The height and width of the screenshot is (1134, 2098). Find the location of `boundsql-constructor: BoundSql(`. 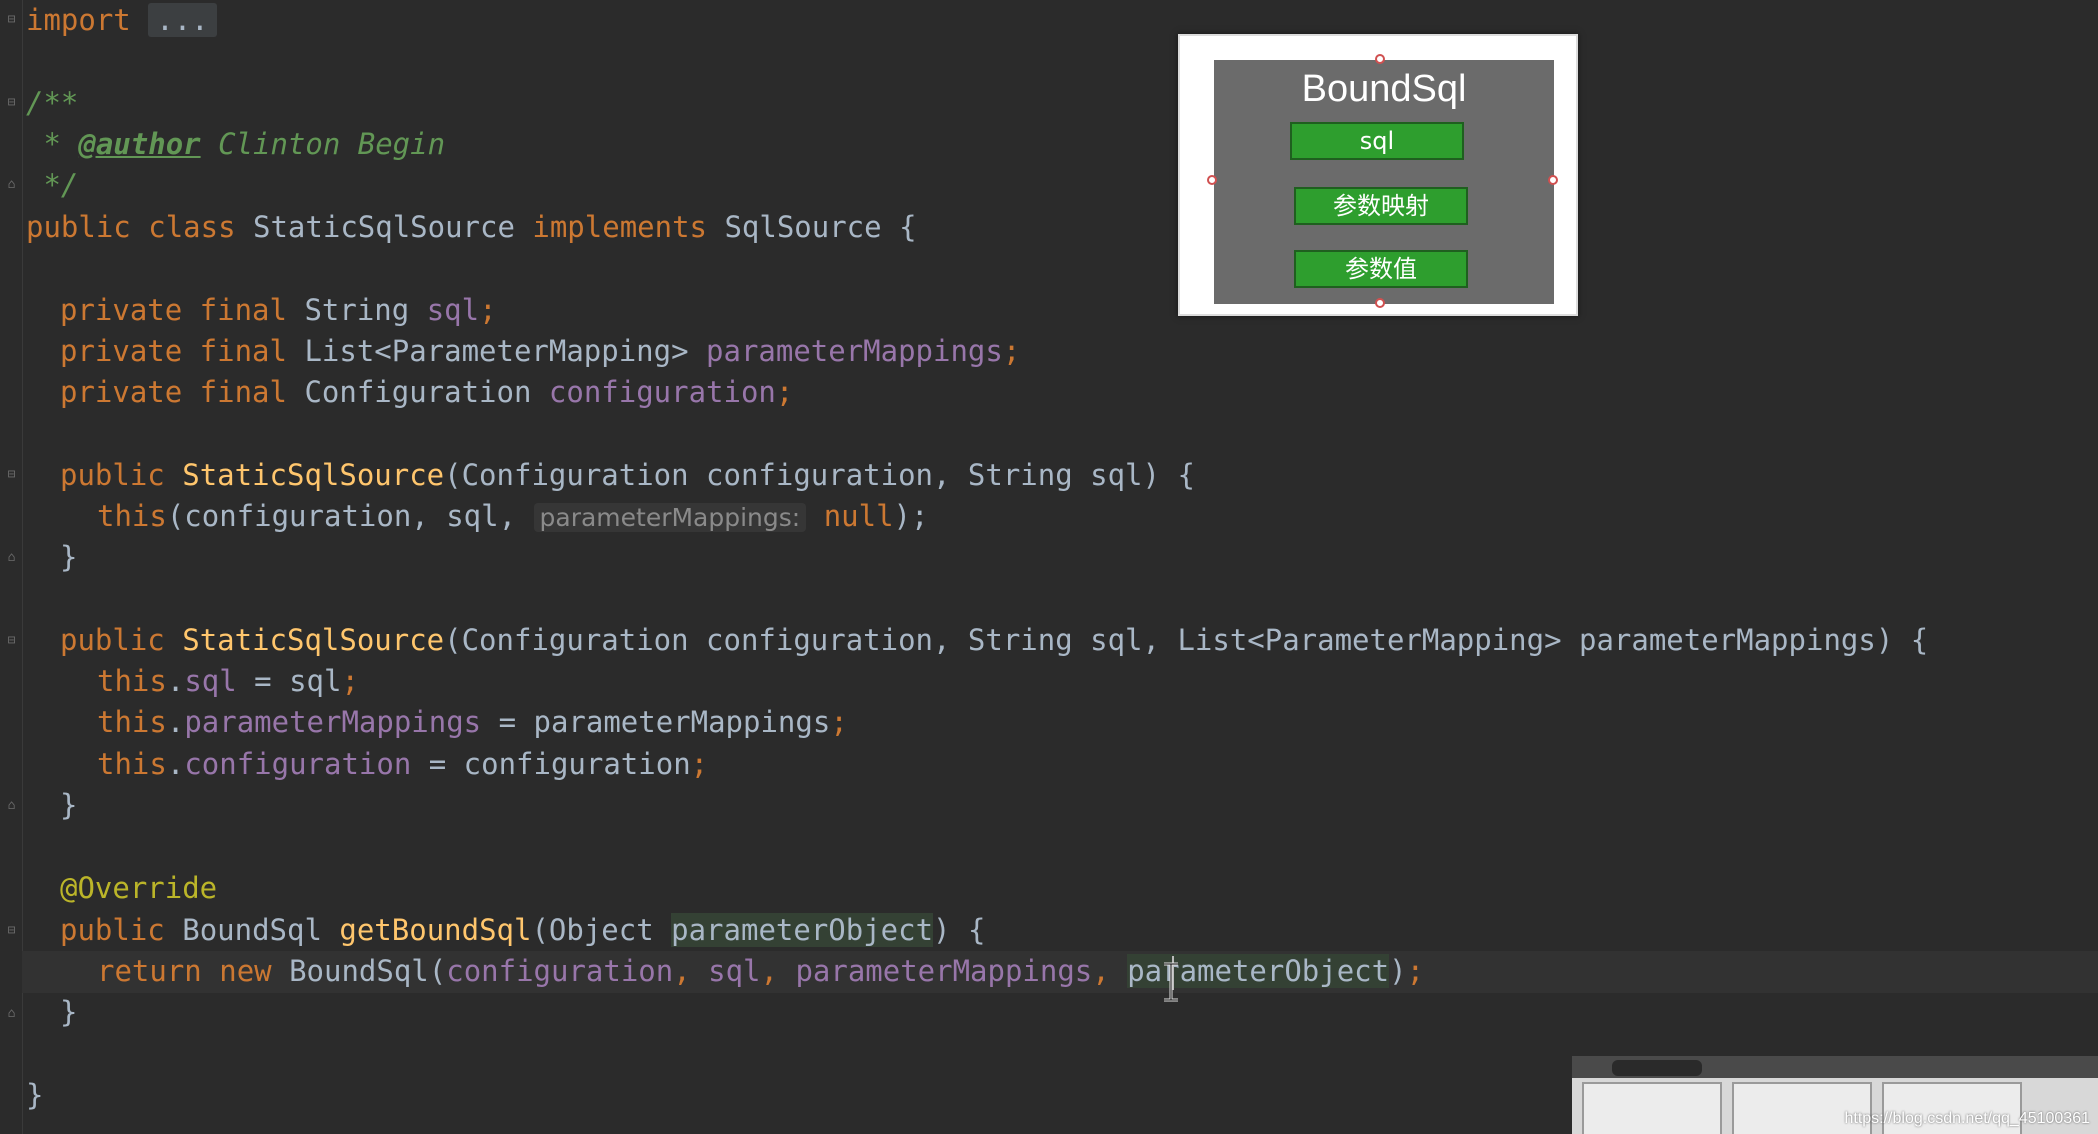

boundsql-constructor: BoundSql( is located at coordinates (368, 971).